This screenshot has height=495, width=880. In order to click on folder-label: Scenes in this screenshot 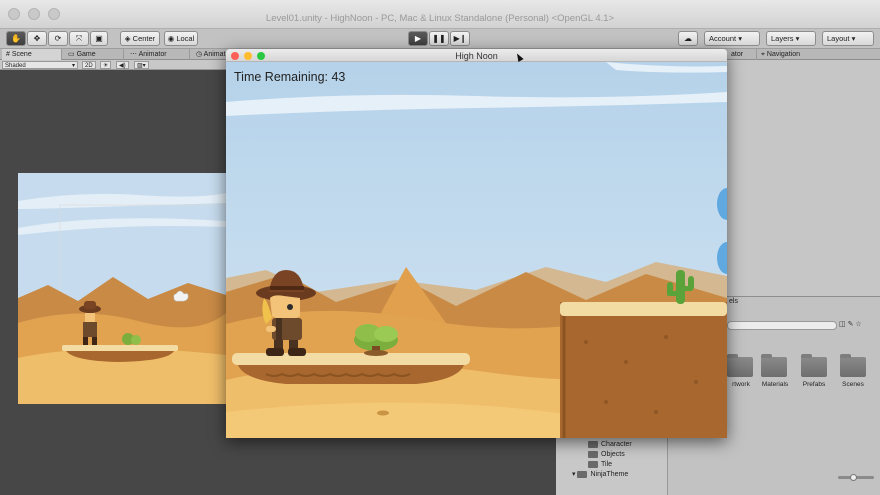, I will do `click(853, 384)`.